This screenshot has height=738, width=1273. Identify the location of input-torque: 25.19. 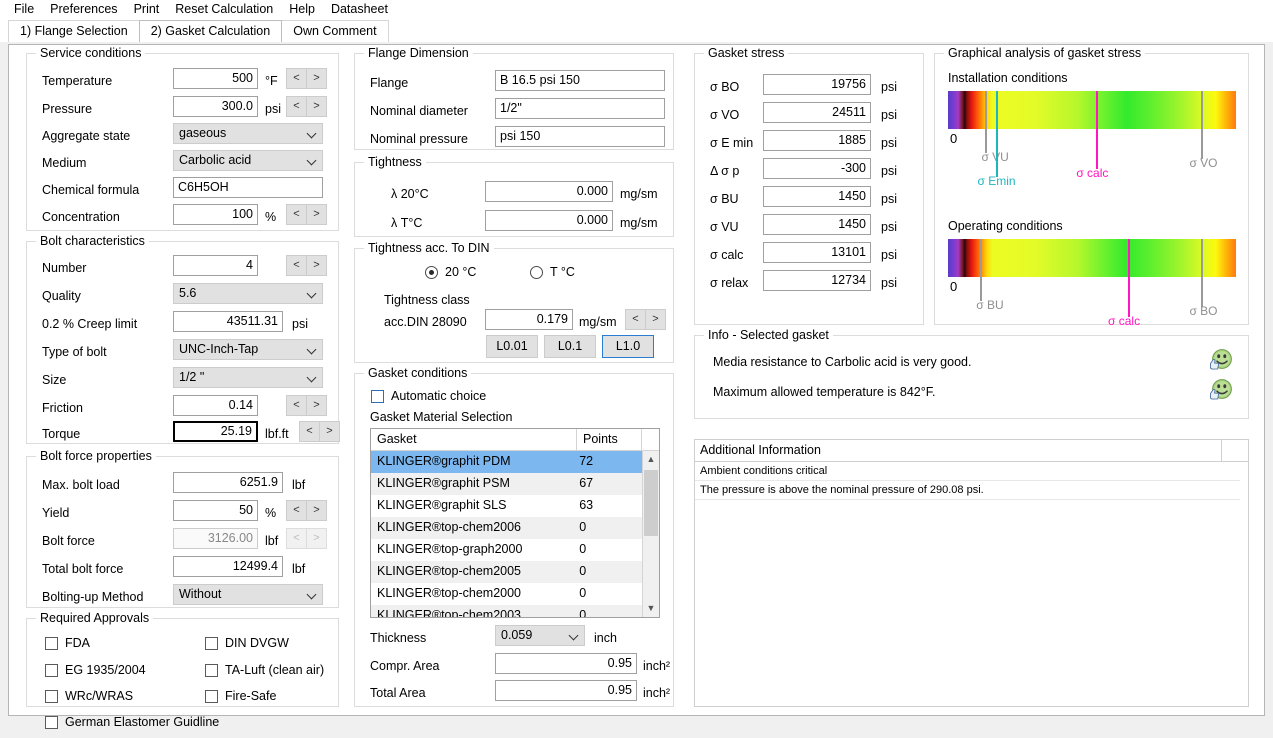
(215, 431).